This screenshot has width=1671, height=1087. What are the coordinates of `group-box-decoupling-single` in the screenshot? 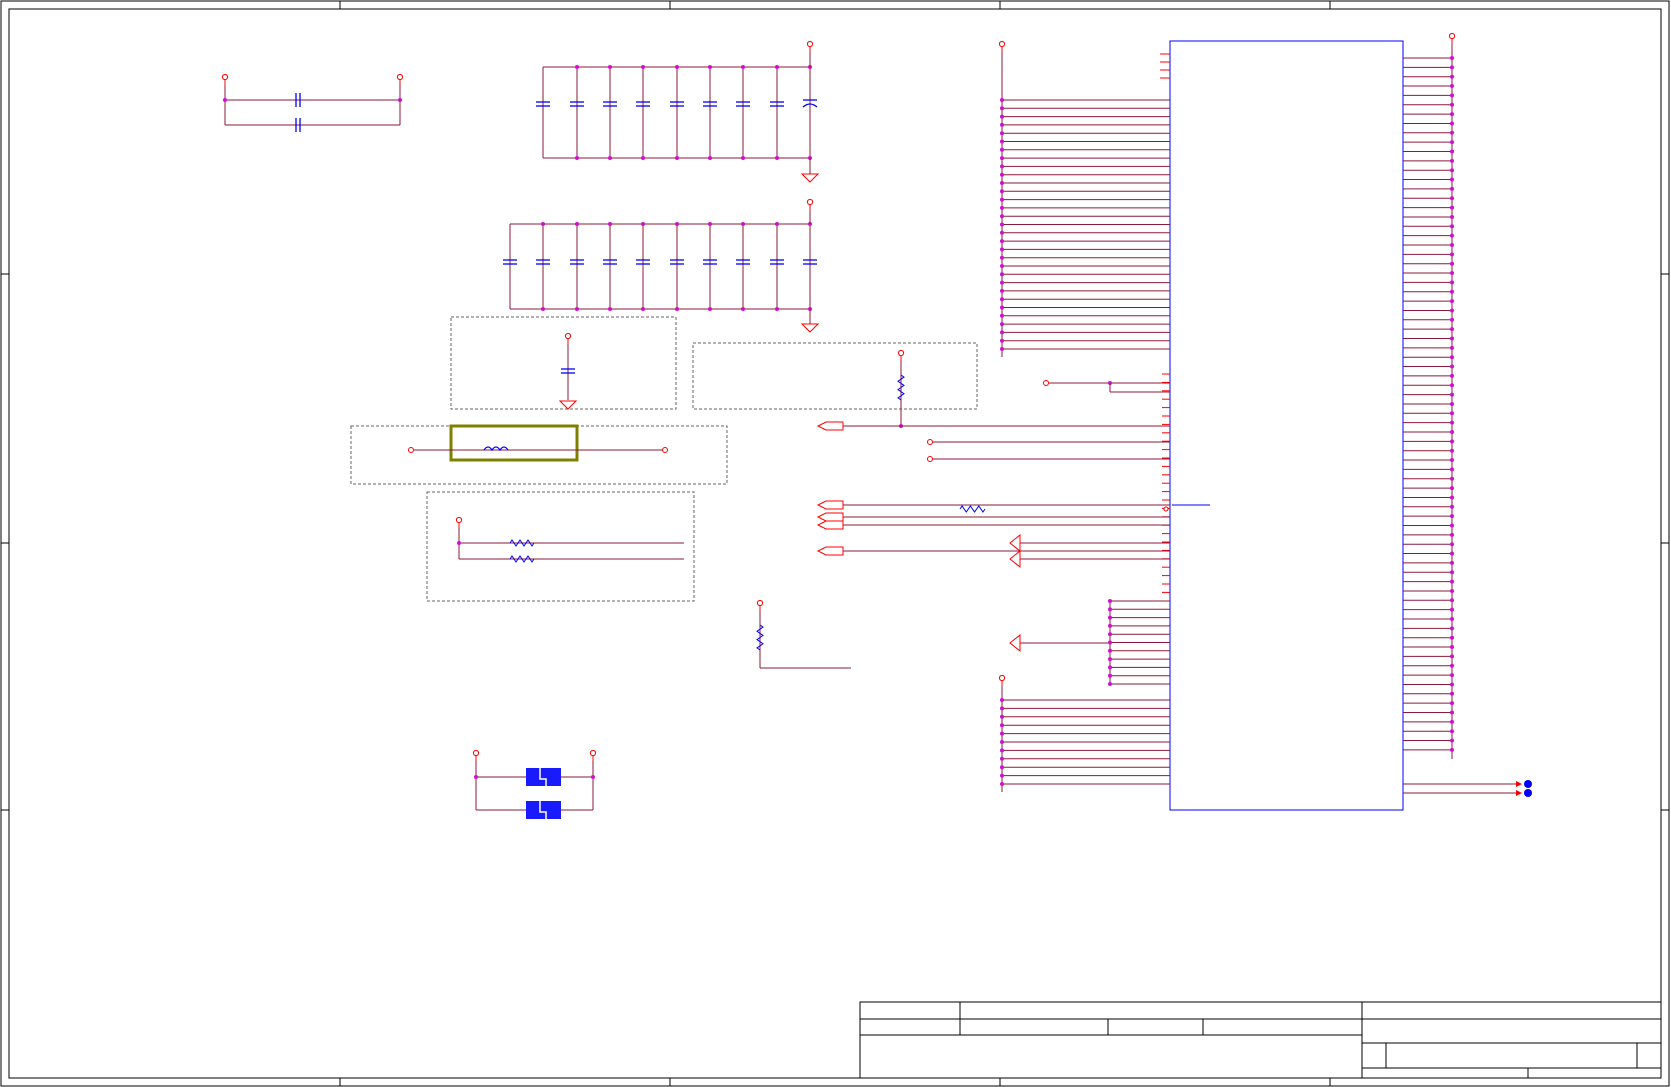 It's located at (563, 363).